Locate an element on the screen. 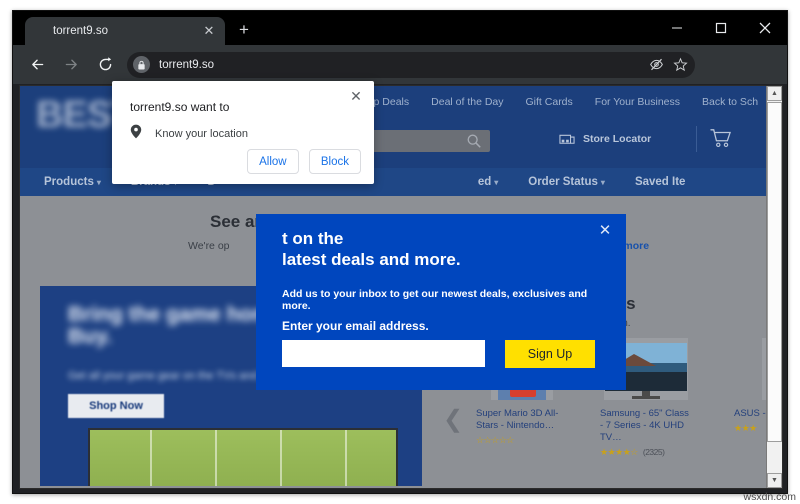 Image resolution: width=800 pixels, height=504 pixels. email-field-label: Enter your email address. is located at coordinates (355, 326).